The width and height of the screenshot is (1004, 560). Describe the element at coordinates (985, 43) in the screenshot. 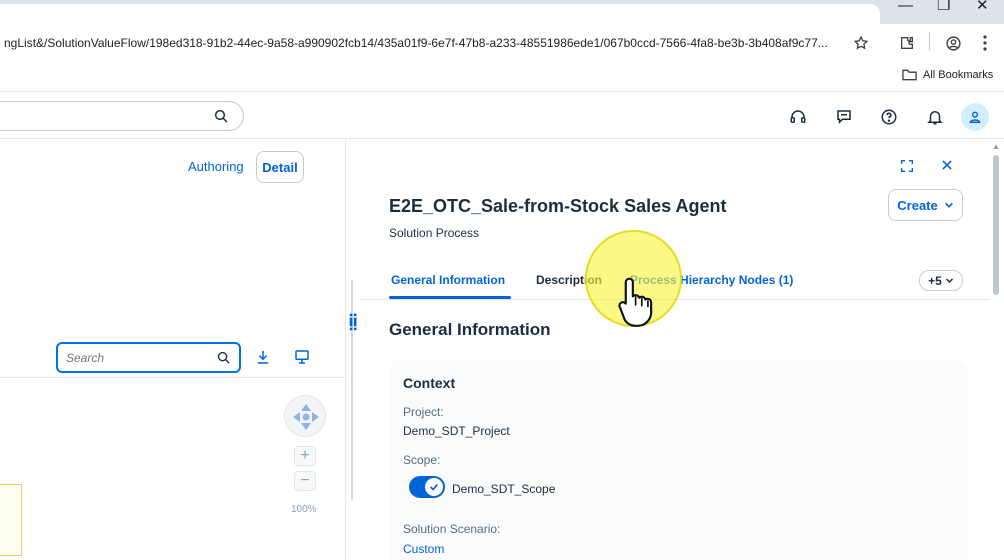

I see `menu-dots-icon` at that location.